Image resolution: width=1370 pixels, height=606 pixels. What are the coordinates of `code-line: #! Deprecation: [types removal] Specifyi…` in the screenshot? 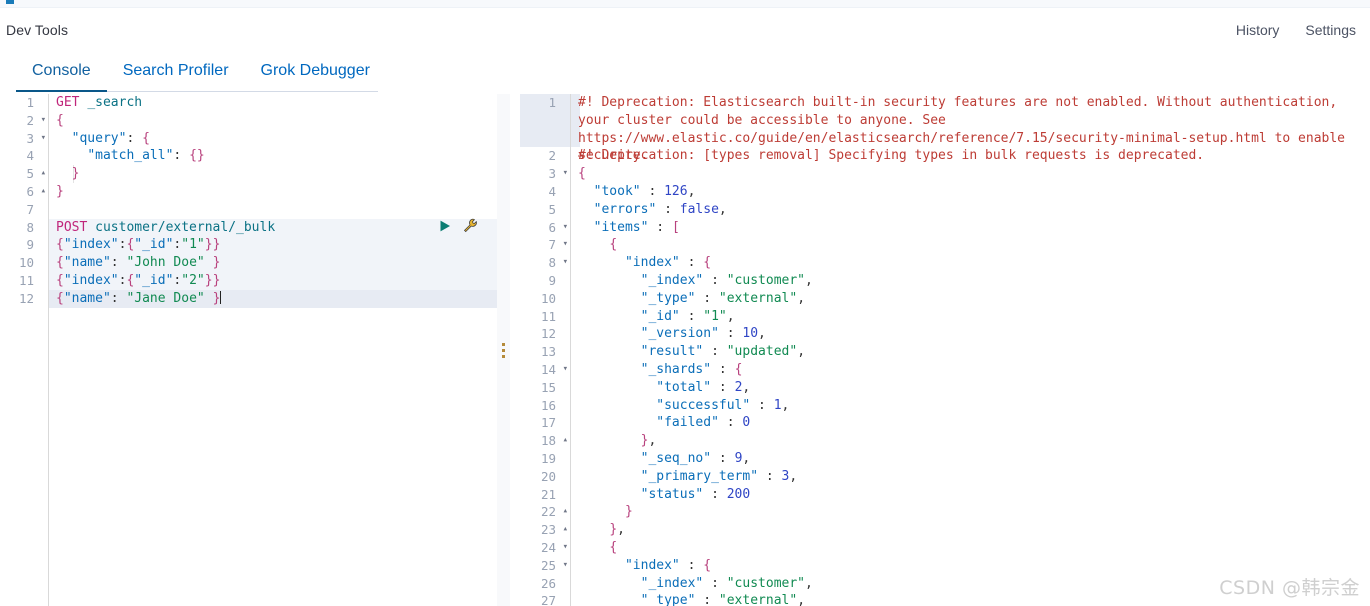 It's located at (970, 156).